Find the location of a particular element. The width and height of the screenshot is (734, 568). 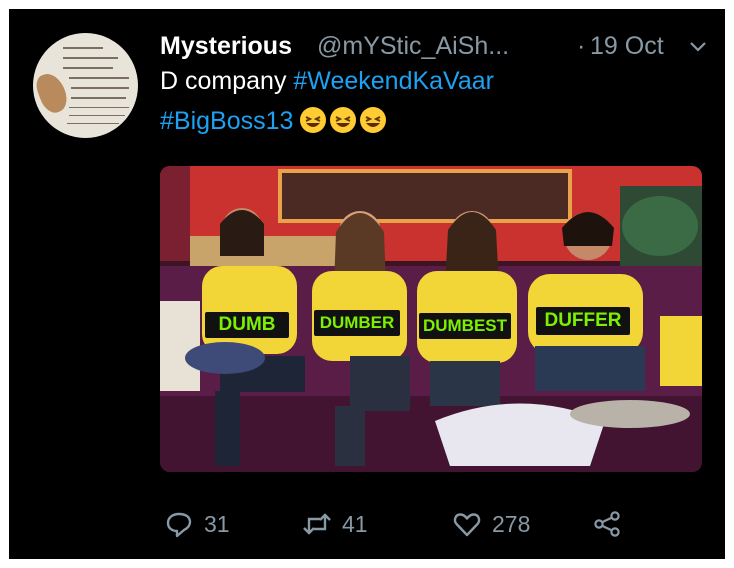

share-button is located at coordinates (607, 524).